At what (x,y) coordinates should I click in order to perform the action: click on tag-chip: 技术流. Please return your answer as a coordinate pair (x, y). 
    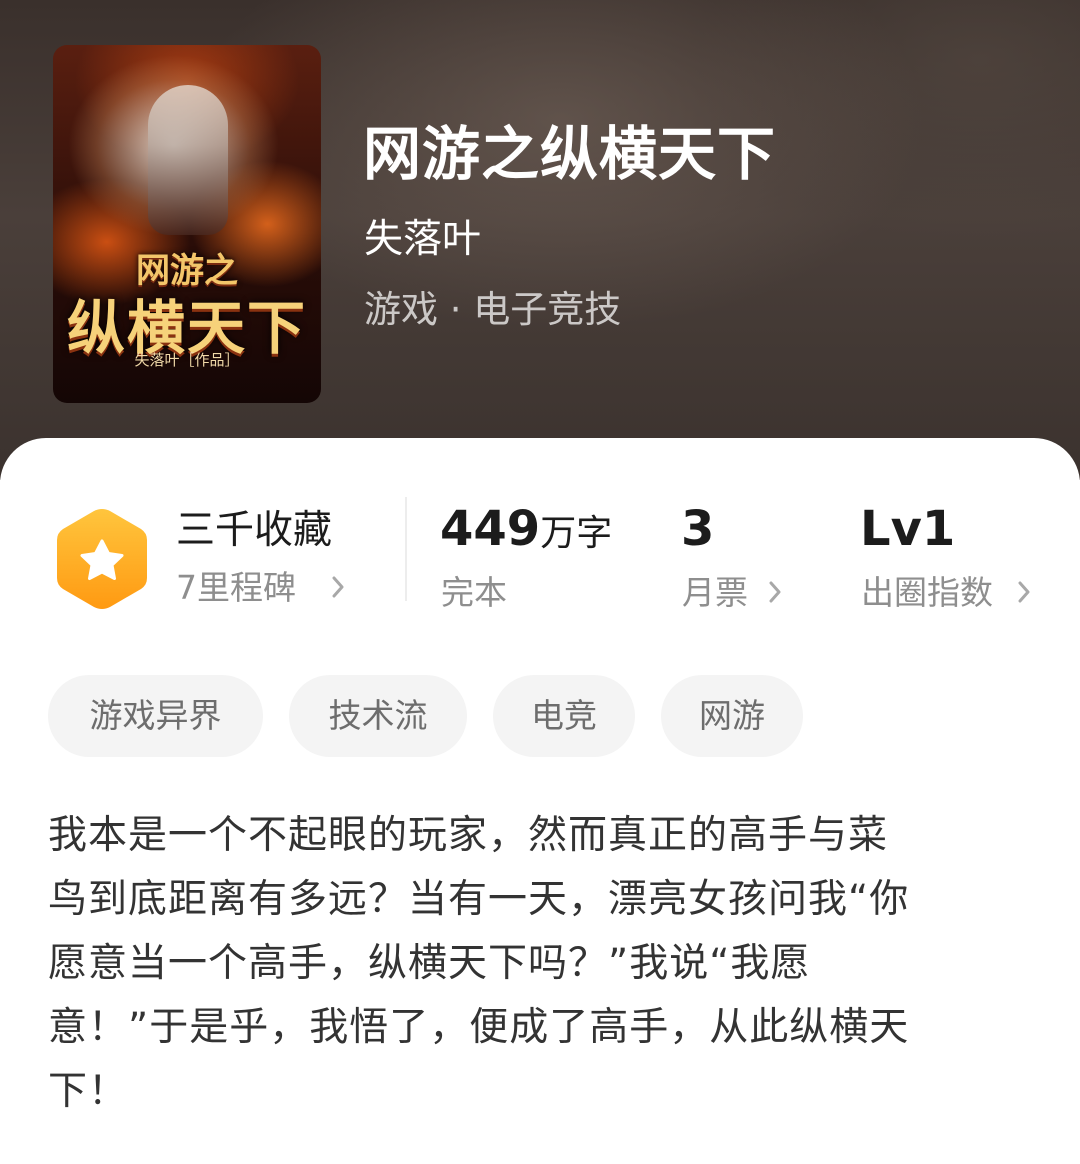
    Looking at the image, I should click on (378, 716).